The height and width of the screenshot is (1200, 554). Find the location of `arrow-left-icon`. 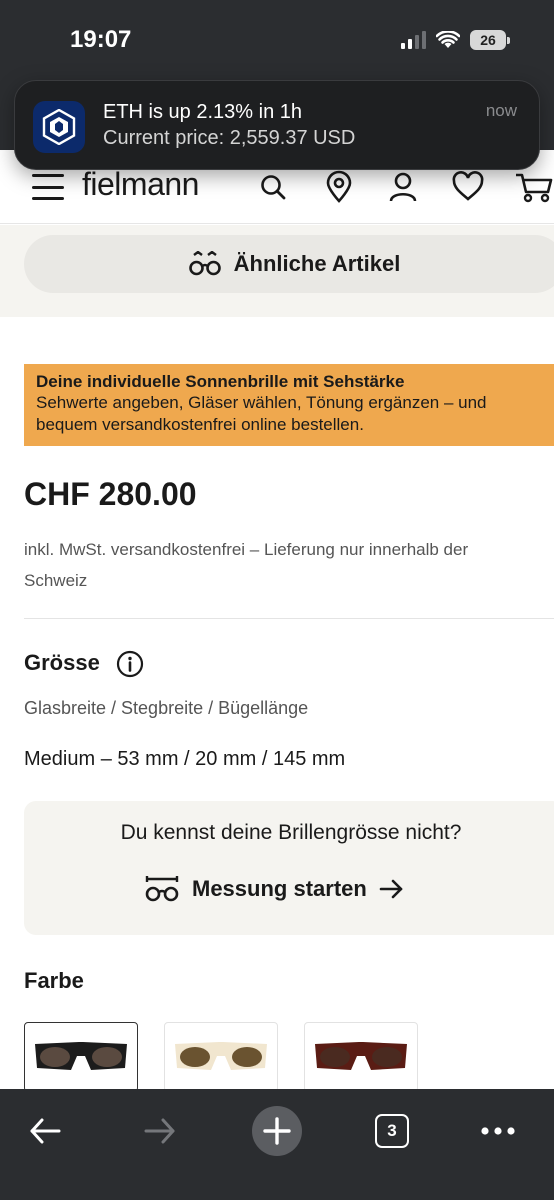

arrow-left-icon is located at coordinates (45, 1131).